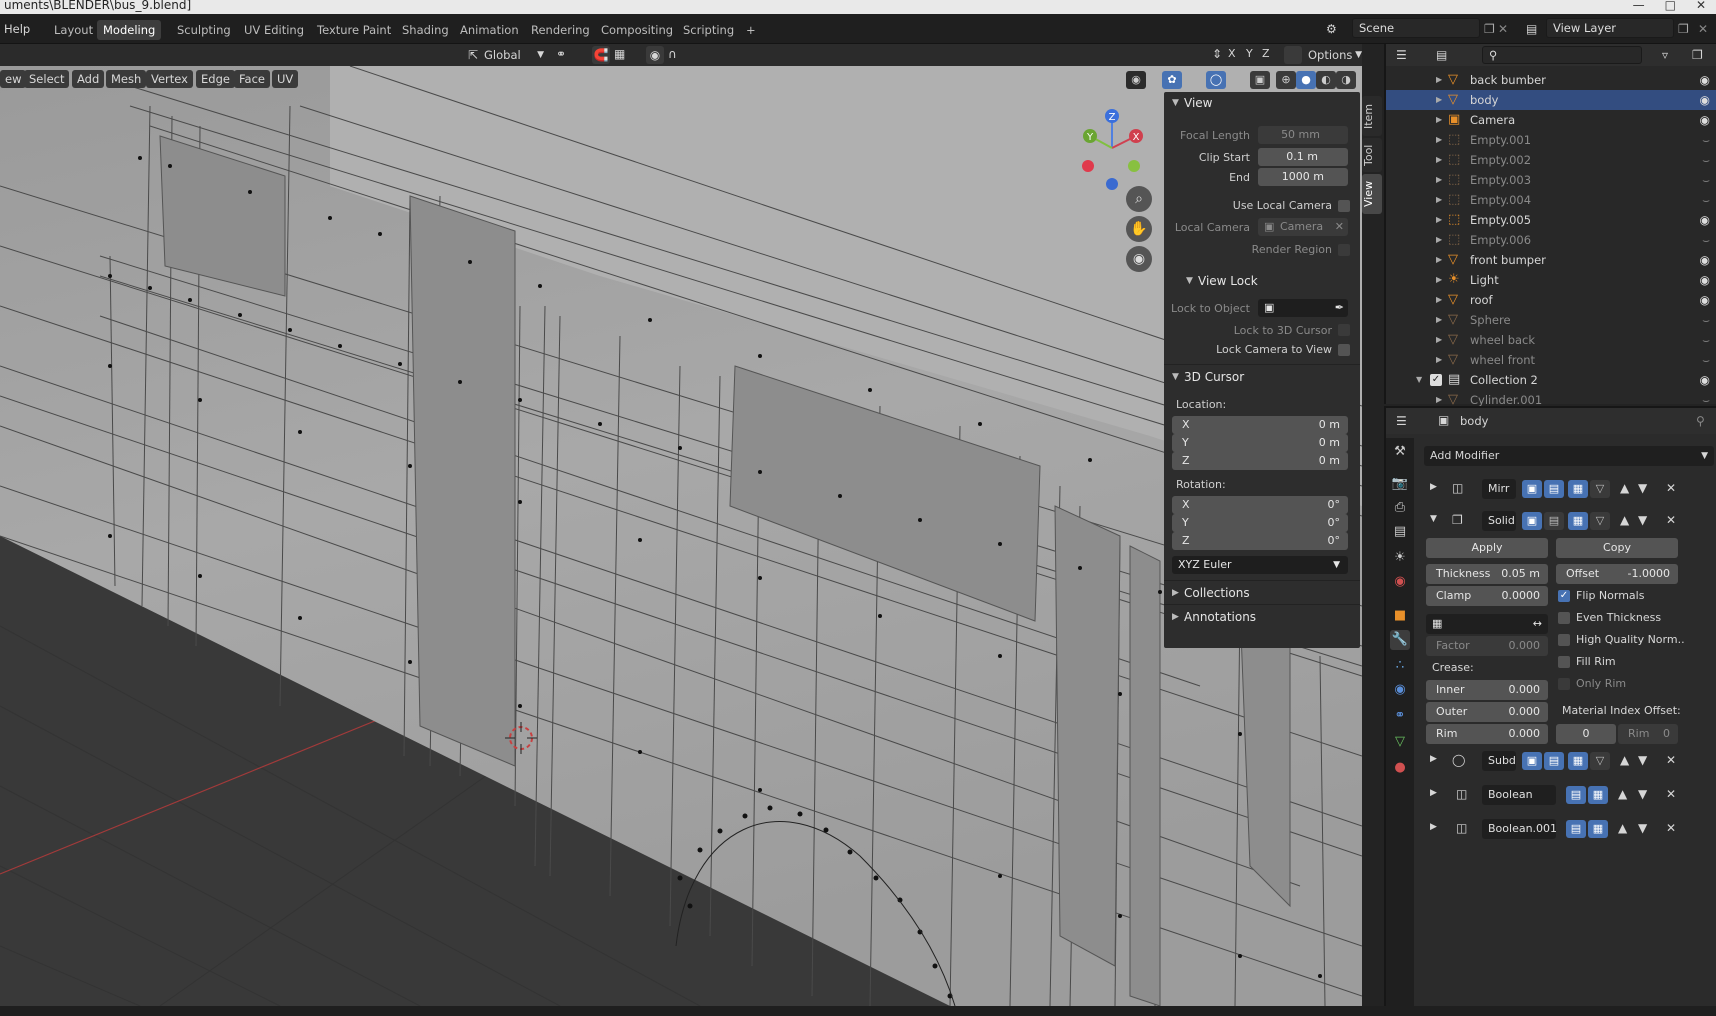  What do you see at coordinates (751, 30) in the screenshot?
I see `add-workspace-button: +` at bounding box center [751, 30].